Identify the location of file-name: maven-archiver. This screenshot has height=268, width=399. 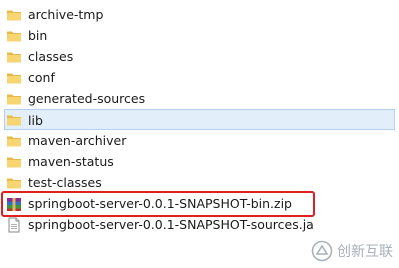
(77, 140).